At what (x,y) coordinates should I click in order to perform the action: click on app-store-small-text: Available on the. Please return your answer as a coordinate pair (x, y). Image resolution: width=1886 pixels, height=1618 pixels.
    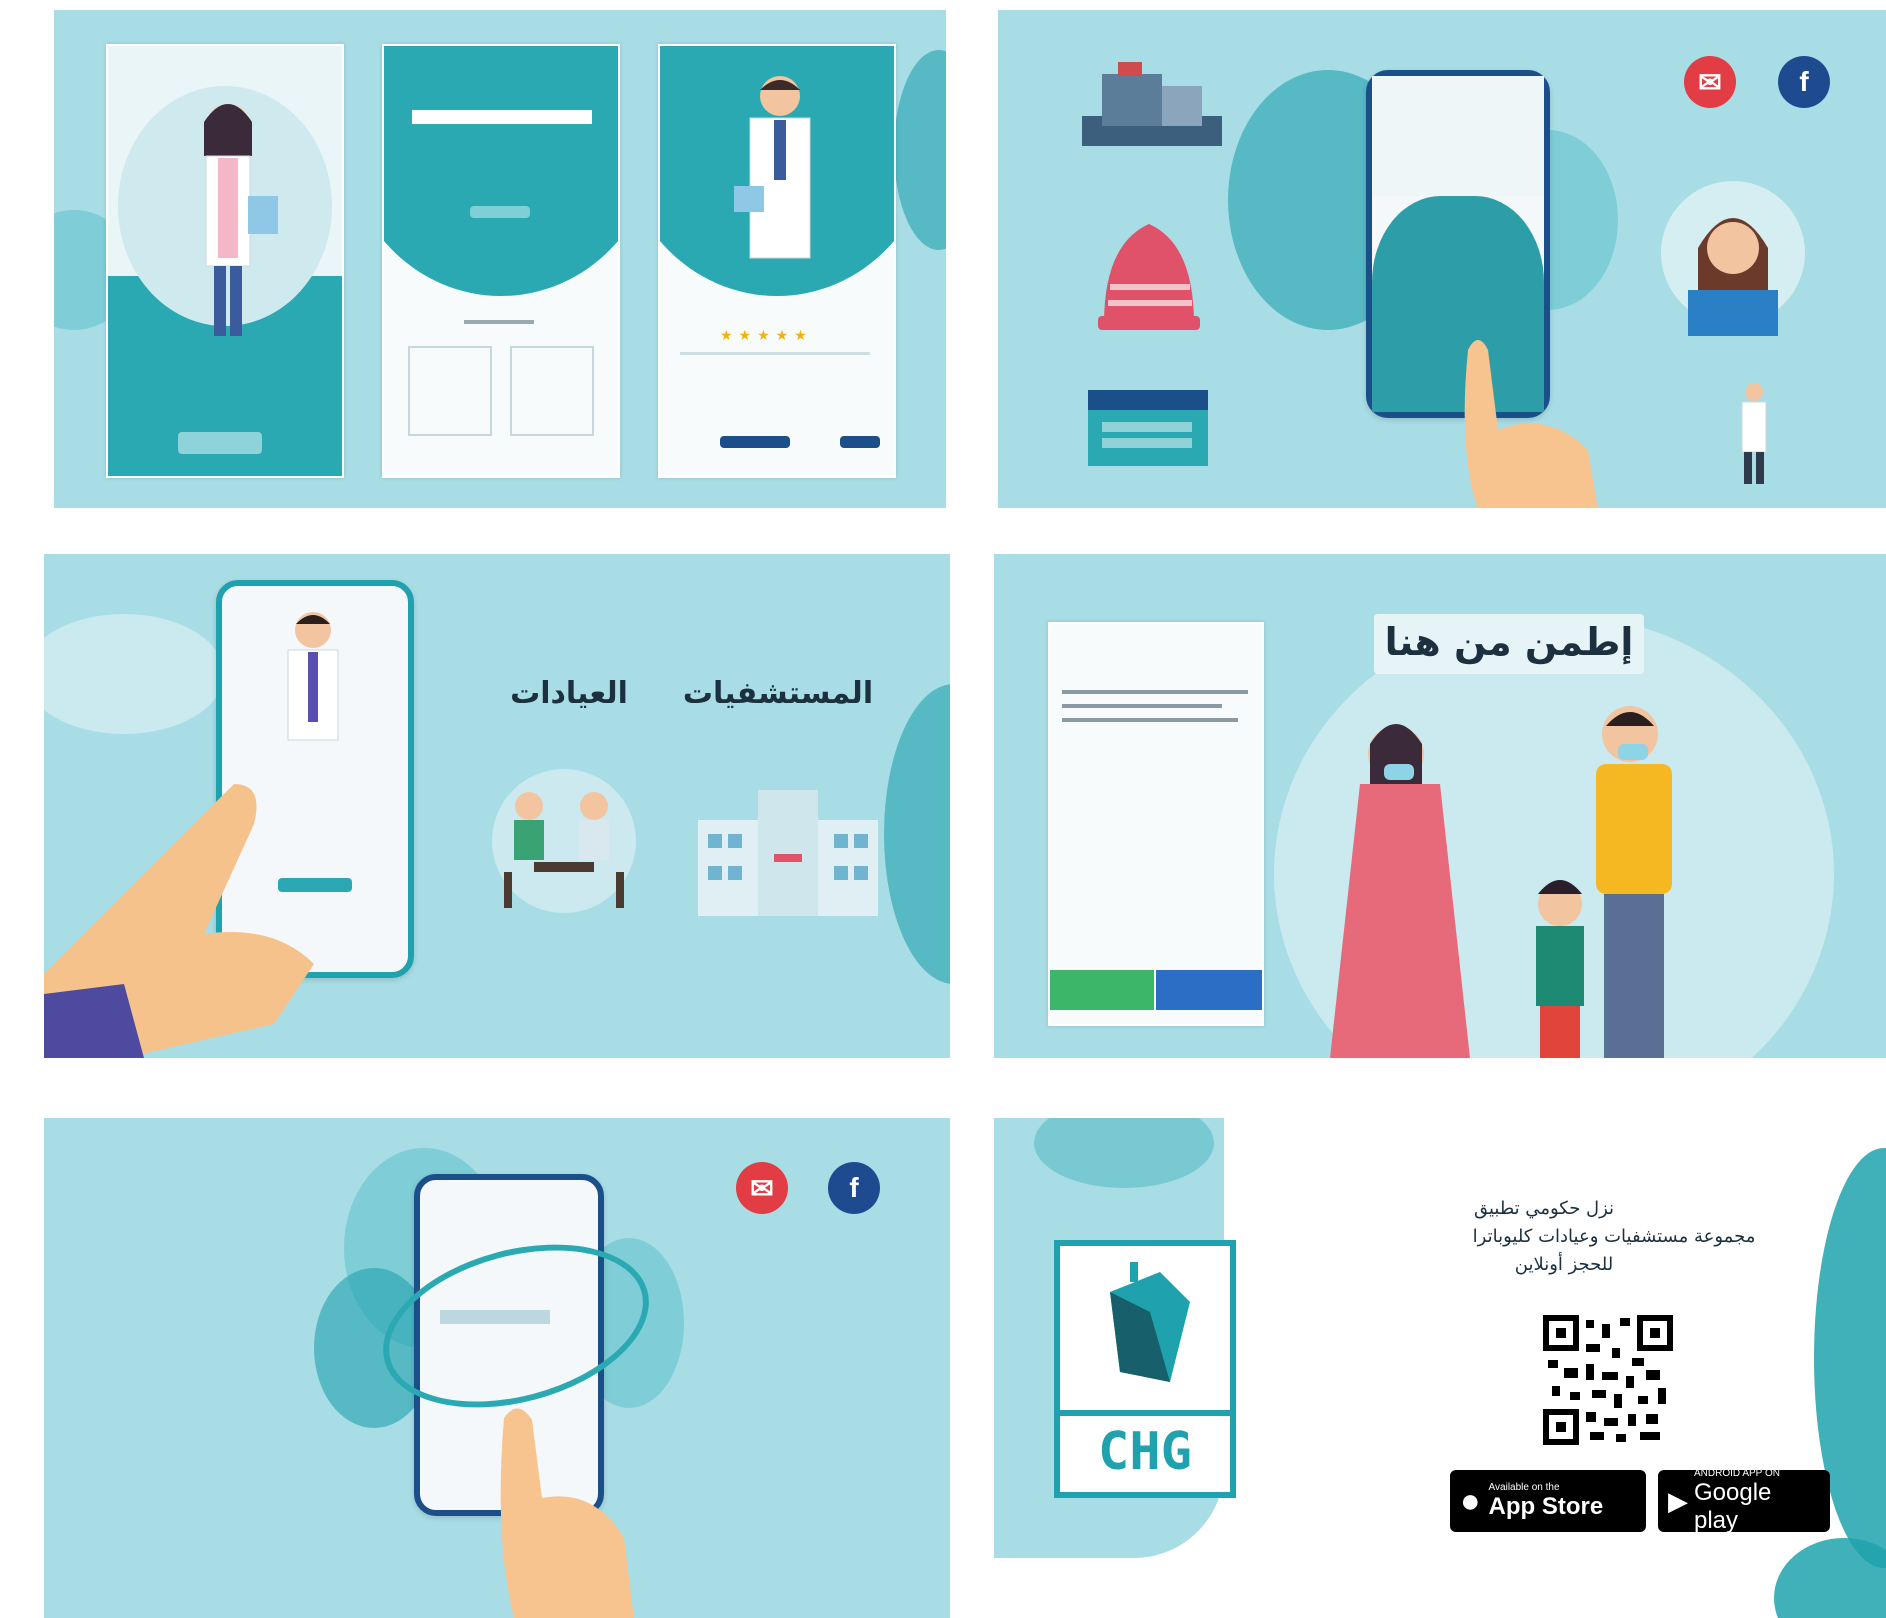
    Looking at the image, I should click on (1524, 1487).